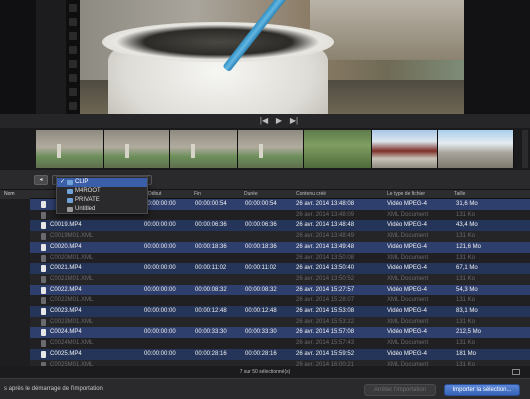 Image resolution: width=530 pixels, height=399 pixels. Describe the element at coordinates (279, 121) in the screenshot. I see `play-button: ▶` at that location.